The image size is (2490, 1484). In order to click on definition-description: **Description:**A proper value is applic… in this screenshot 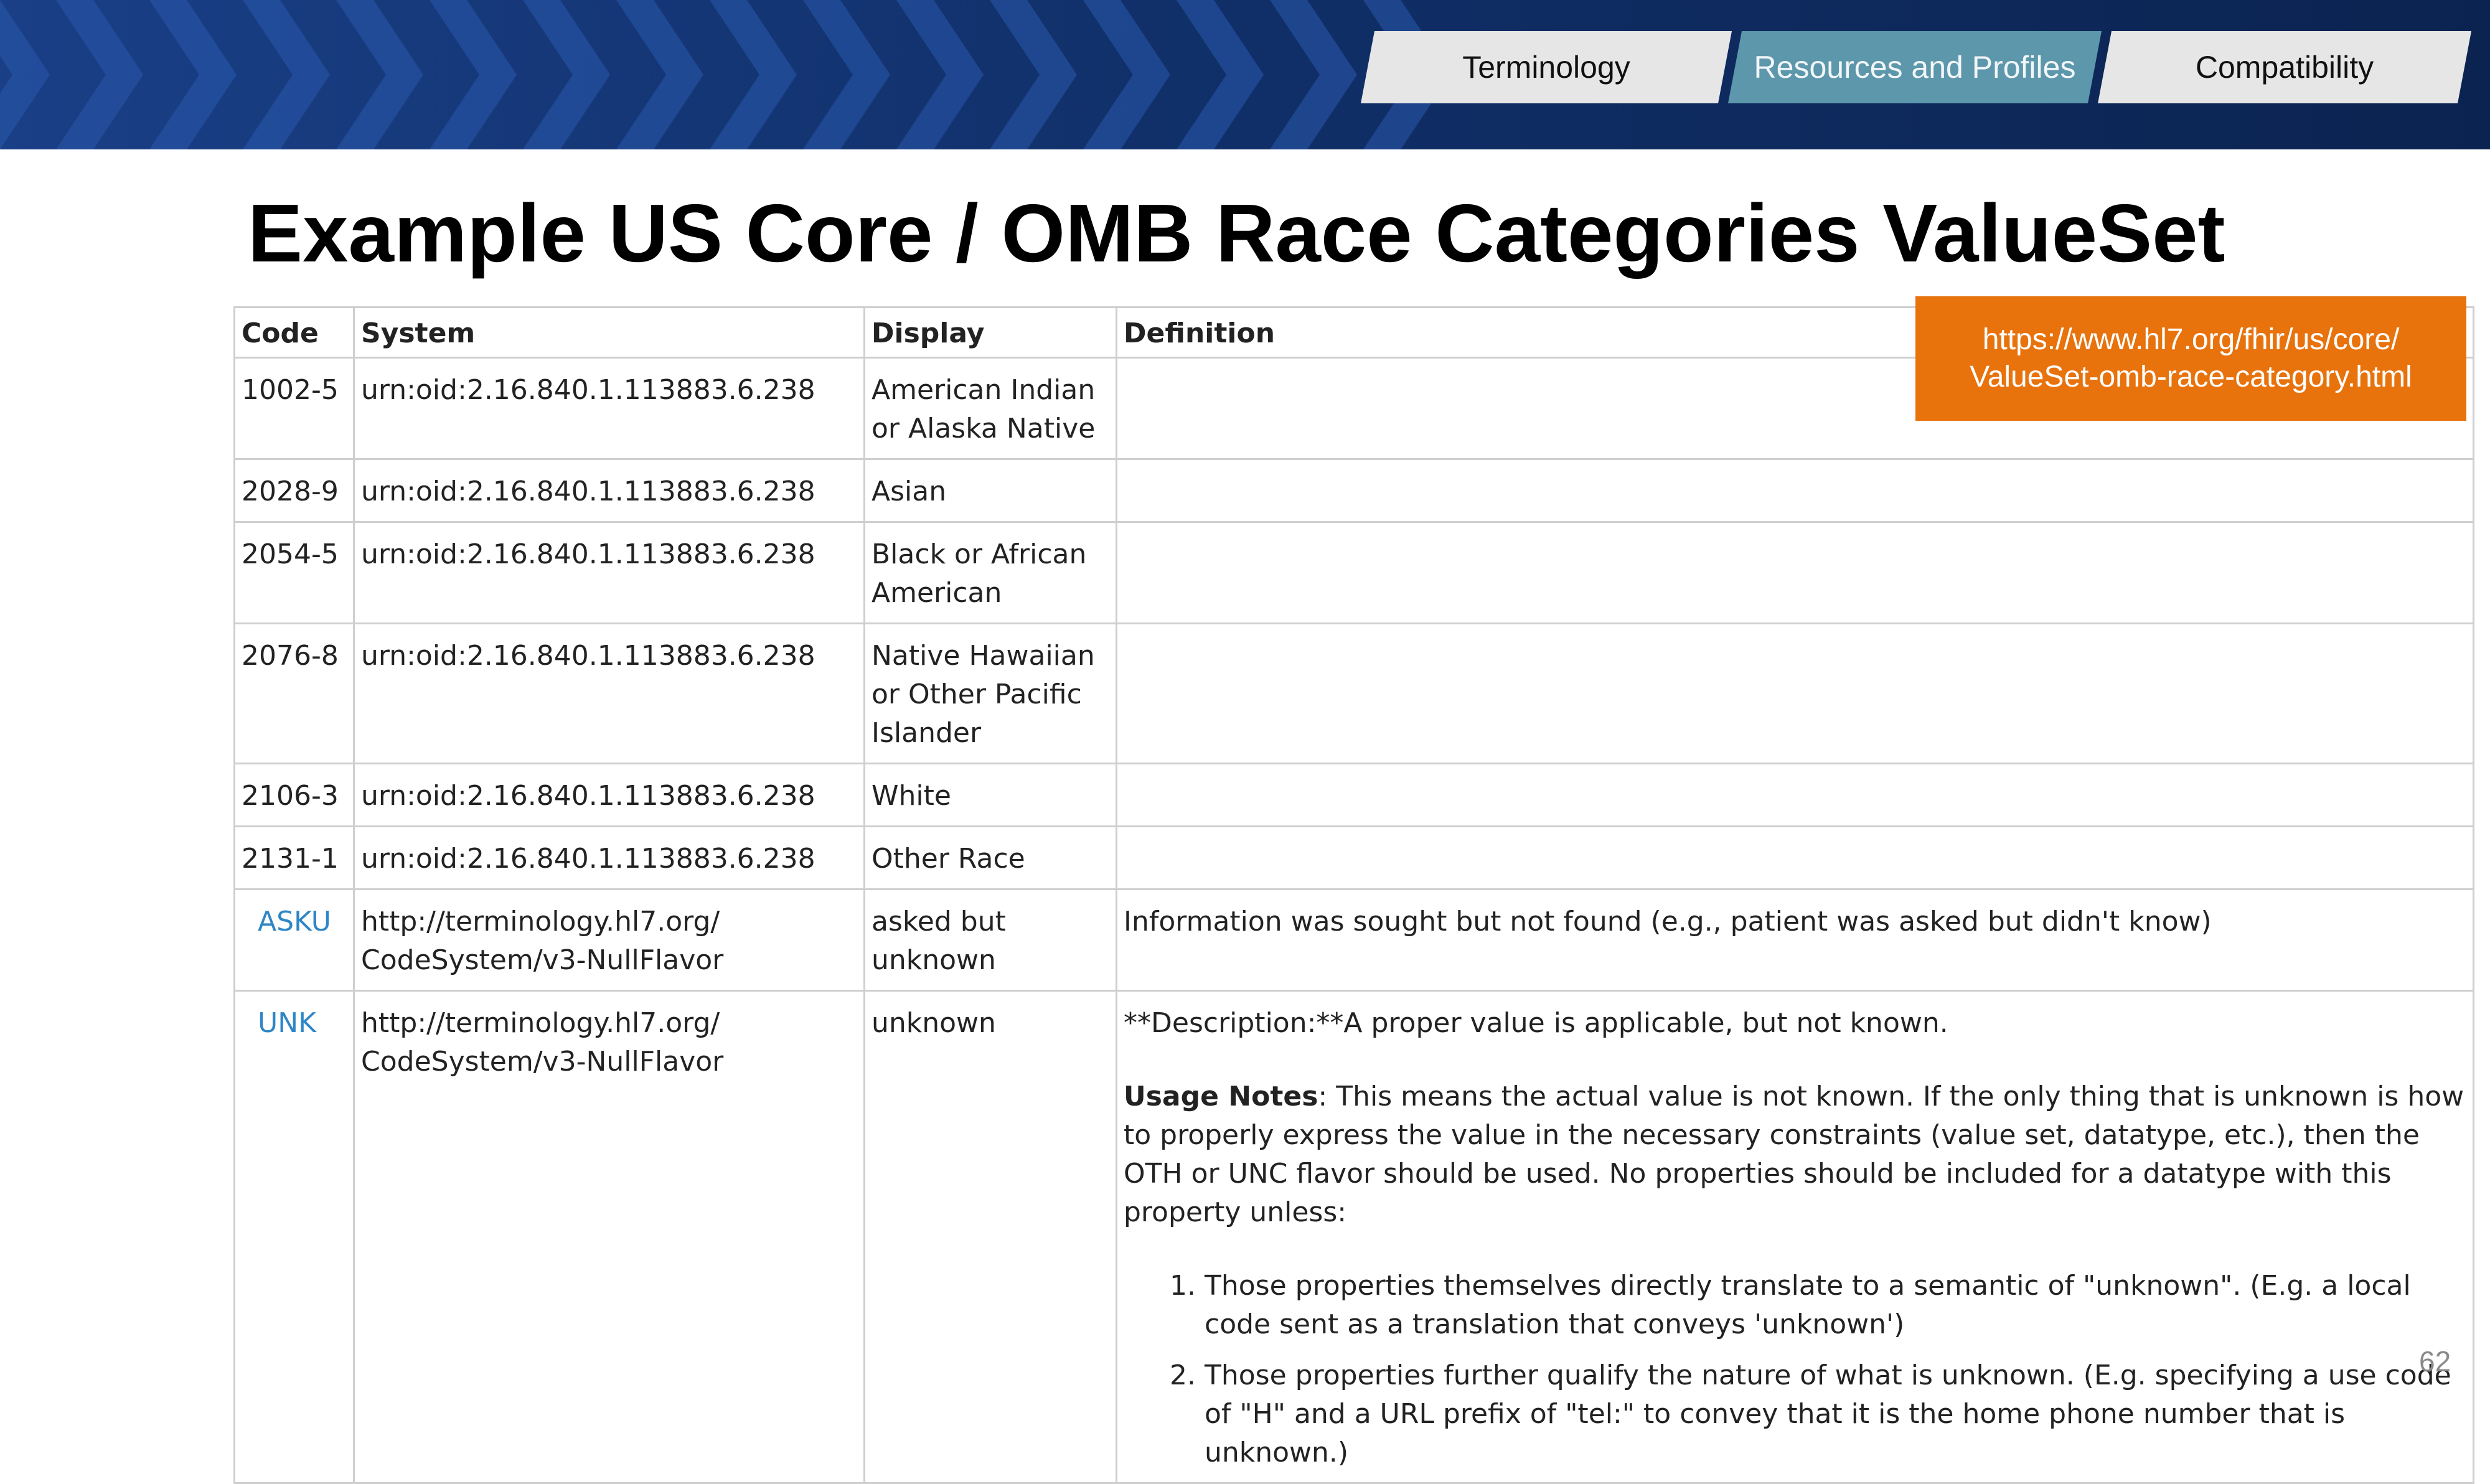, I will do `click(1536, 1023)`.